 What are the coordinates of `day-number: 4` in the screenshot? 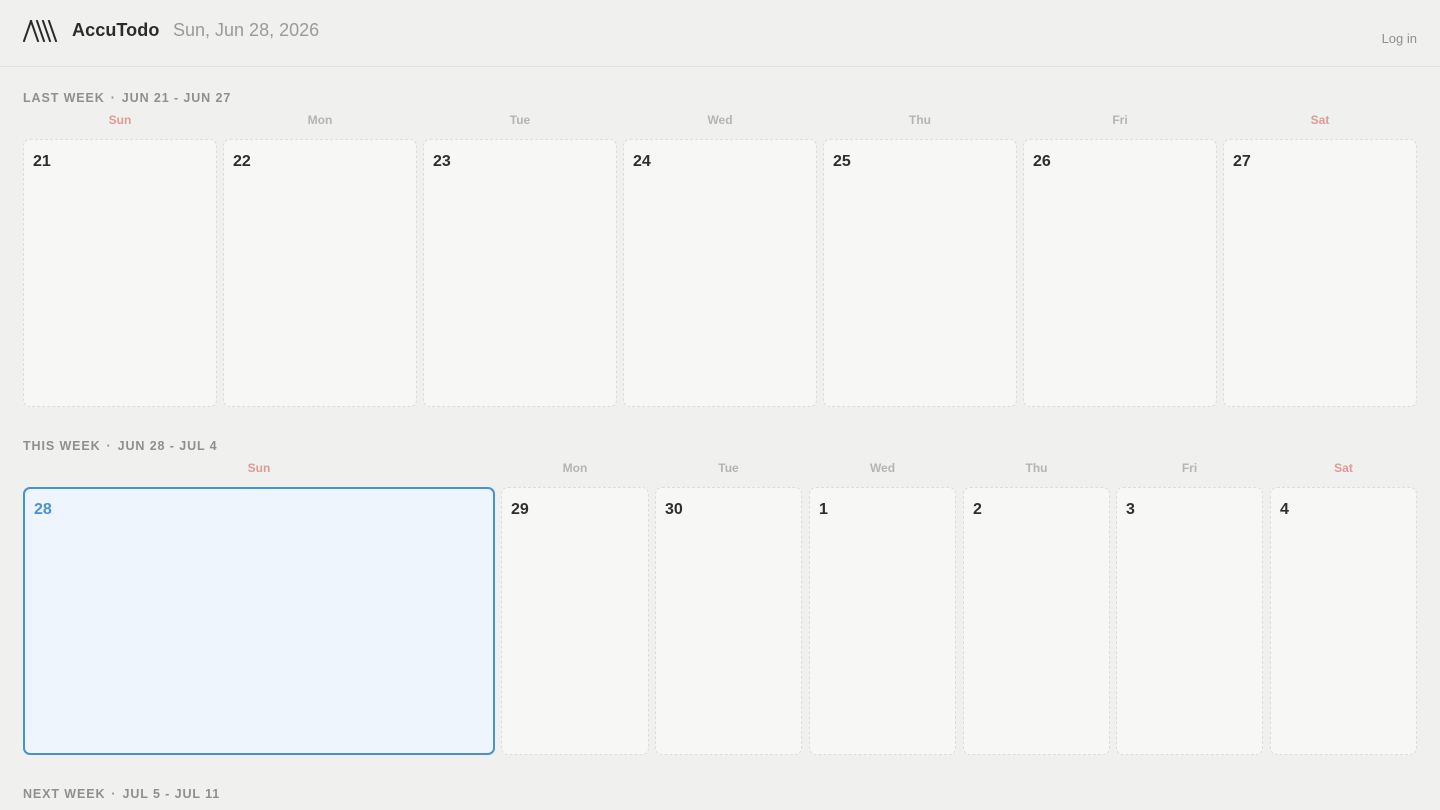 It's located at (1284, 509).